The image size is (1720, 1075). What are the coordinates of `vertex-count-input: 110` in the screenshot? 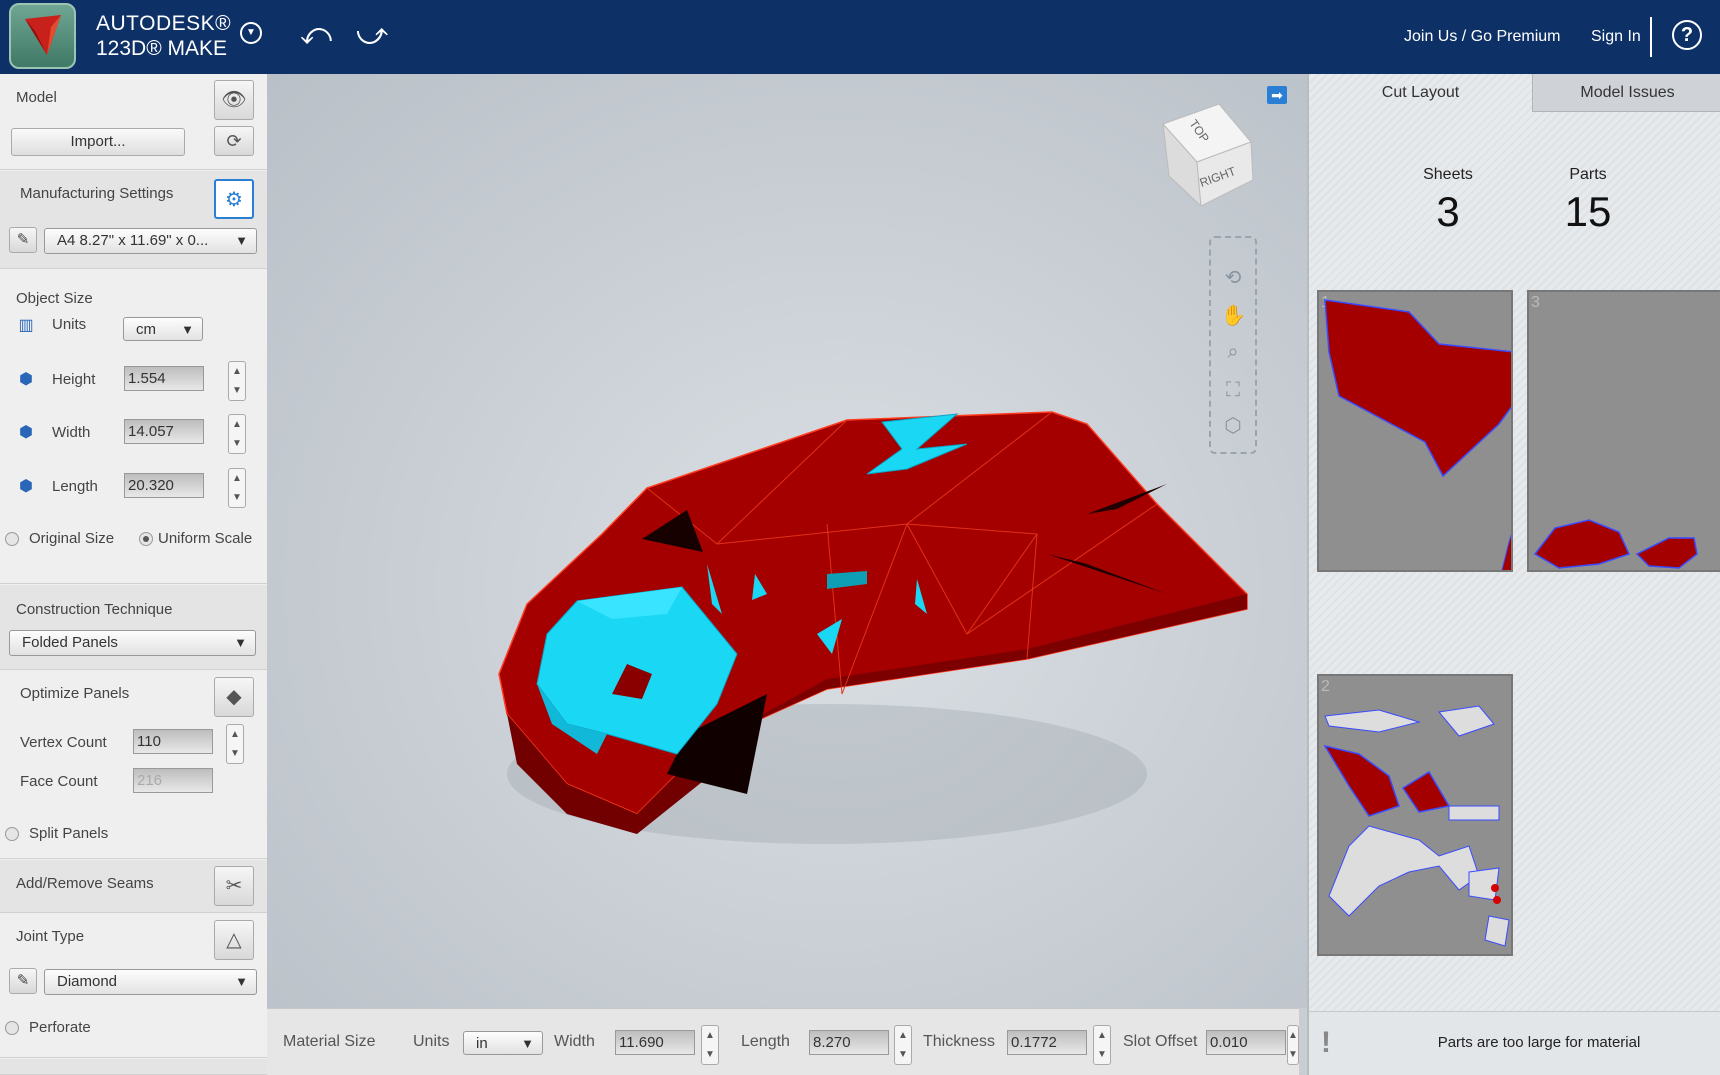 It's located at (173, 741).